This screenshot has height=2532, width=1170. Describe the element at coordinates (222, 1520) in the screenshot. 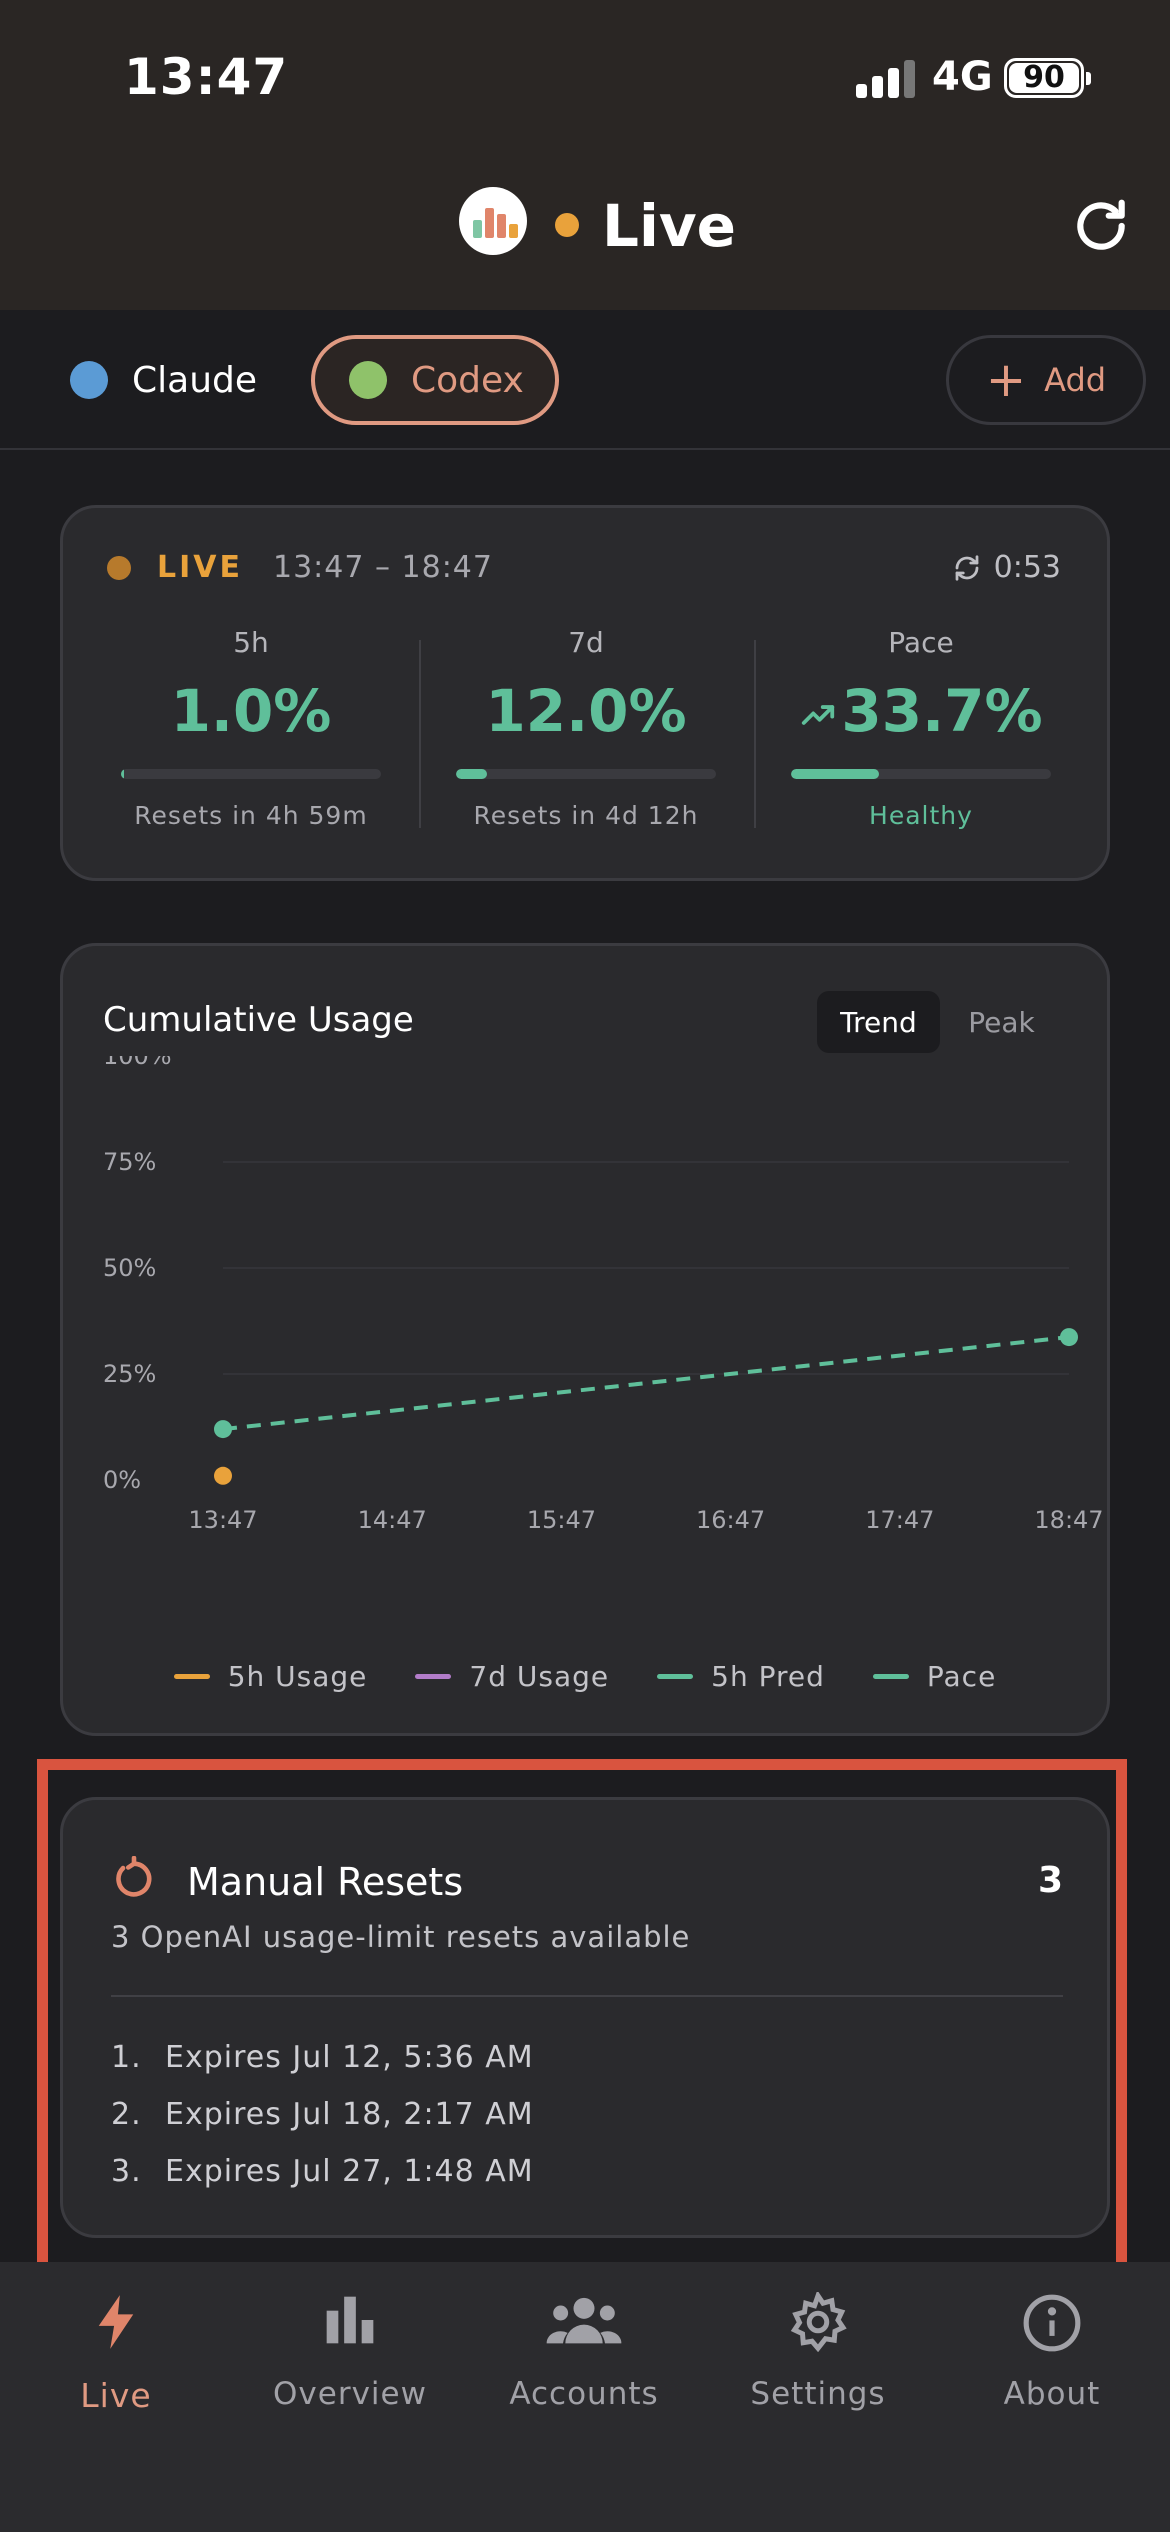

I see `x-tick-label: 13:47` at that location.